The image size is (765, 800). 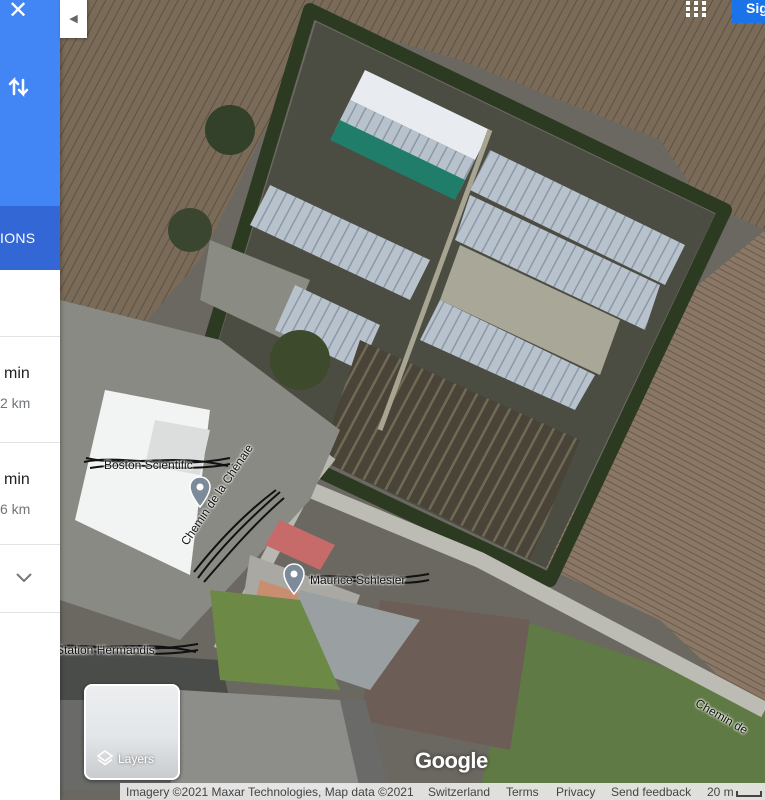 What do you see at coordinates (148, 465) in the screenshot?
I see `map-label-place: Boston Scientific` at bounding box center [148, 465].